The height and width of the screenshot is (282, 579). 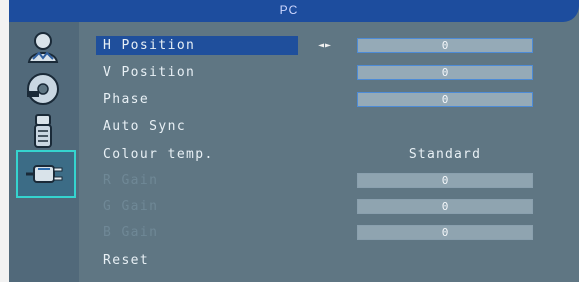 I want to click on b-gain-label: B Gain, so click(x=131, y=232).